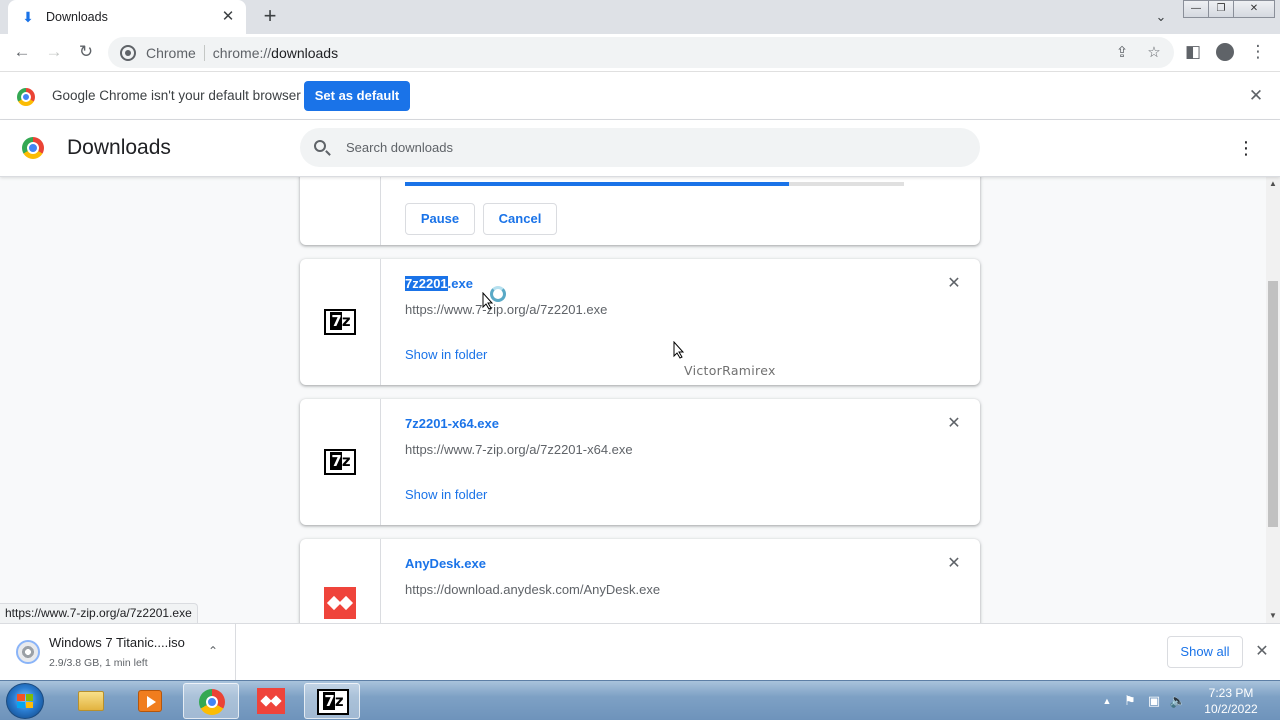 Image resolution: width=1280 pixels, height=720 pixels. I want to click on downloads-header: Downloads ⋮, so click(640, 148).